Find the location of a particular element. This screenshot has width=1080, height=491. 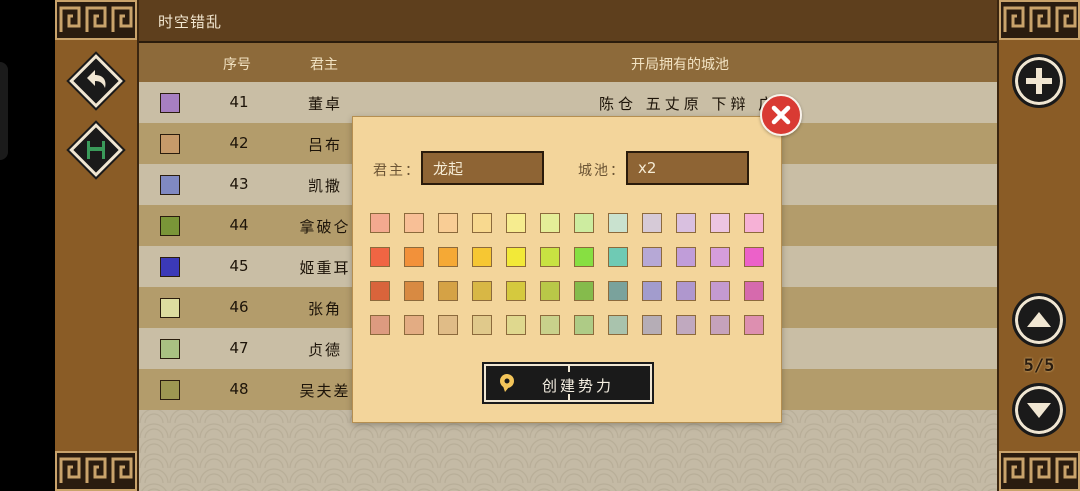

page-up-button is located at coordinates (1039, 320).